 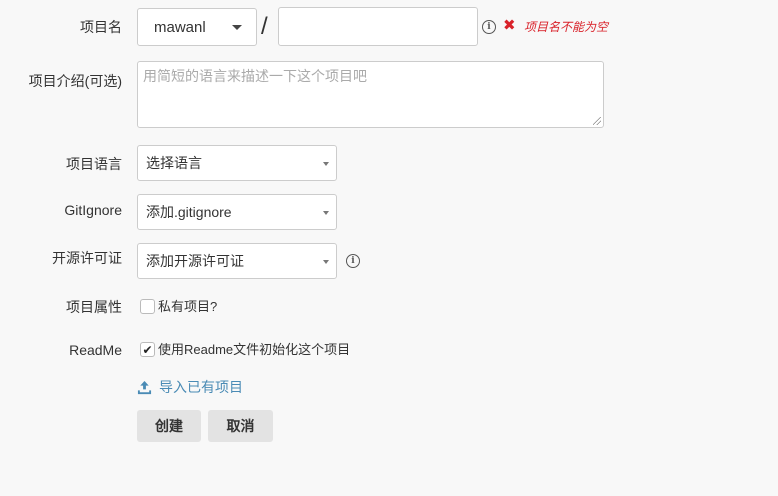 I want to click on language-select: 选择语言, so click(x=237, y=163).